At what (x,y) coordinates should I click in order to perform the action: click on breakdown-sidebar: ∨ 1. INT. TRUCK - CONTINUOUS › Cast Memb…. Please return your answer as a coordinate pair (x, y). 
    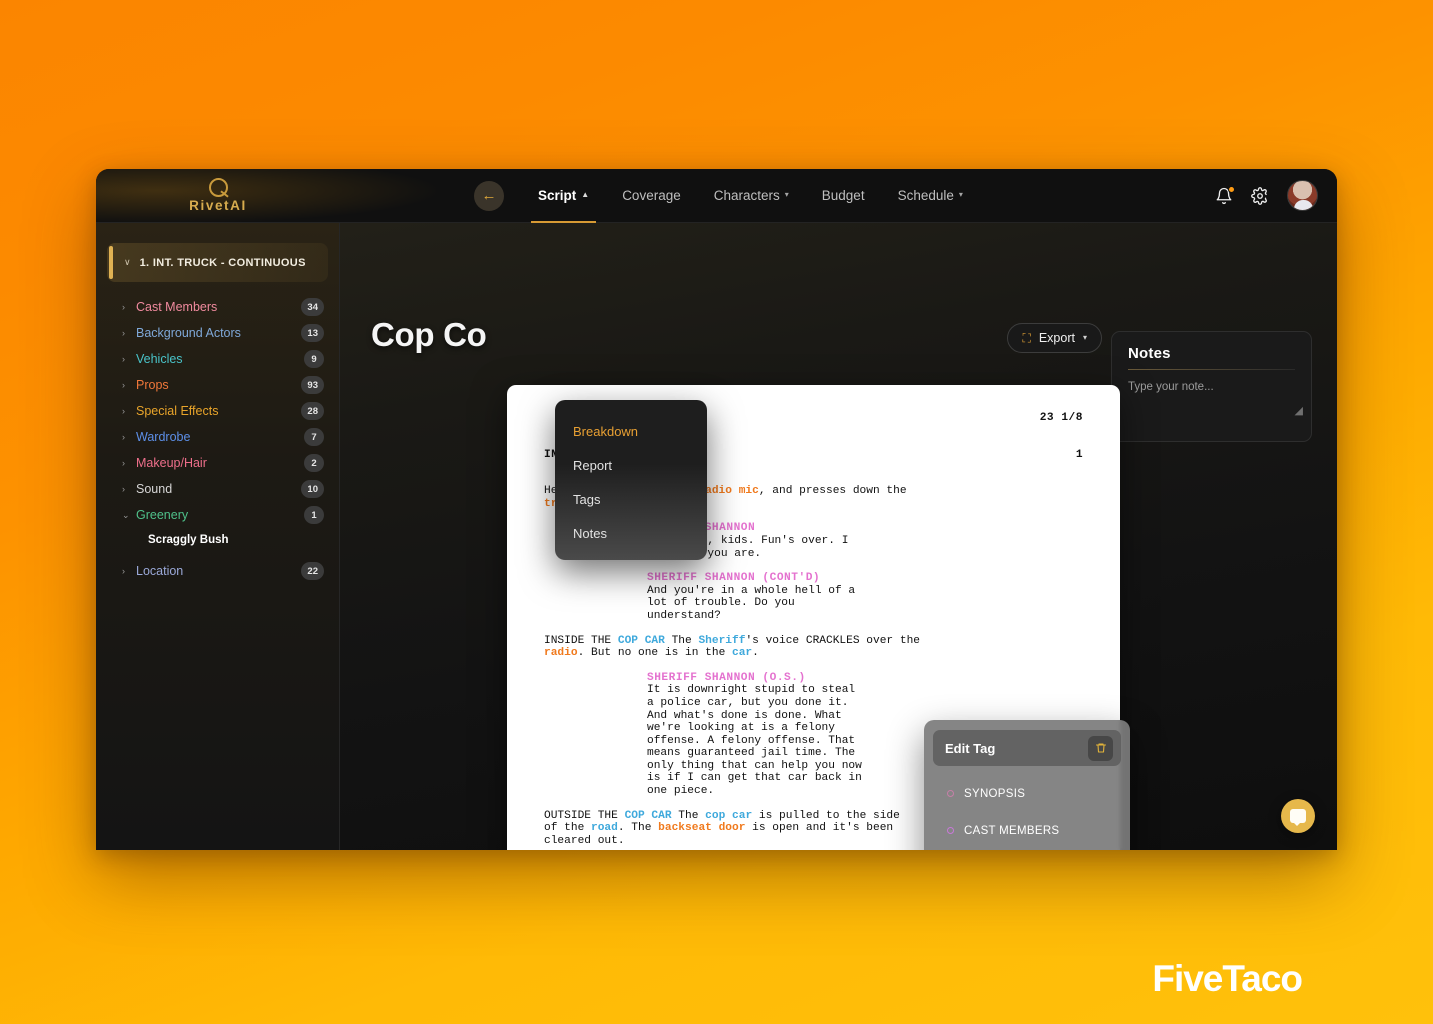
    Looking at the image, I should click on (218, 536).